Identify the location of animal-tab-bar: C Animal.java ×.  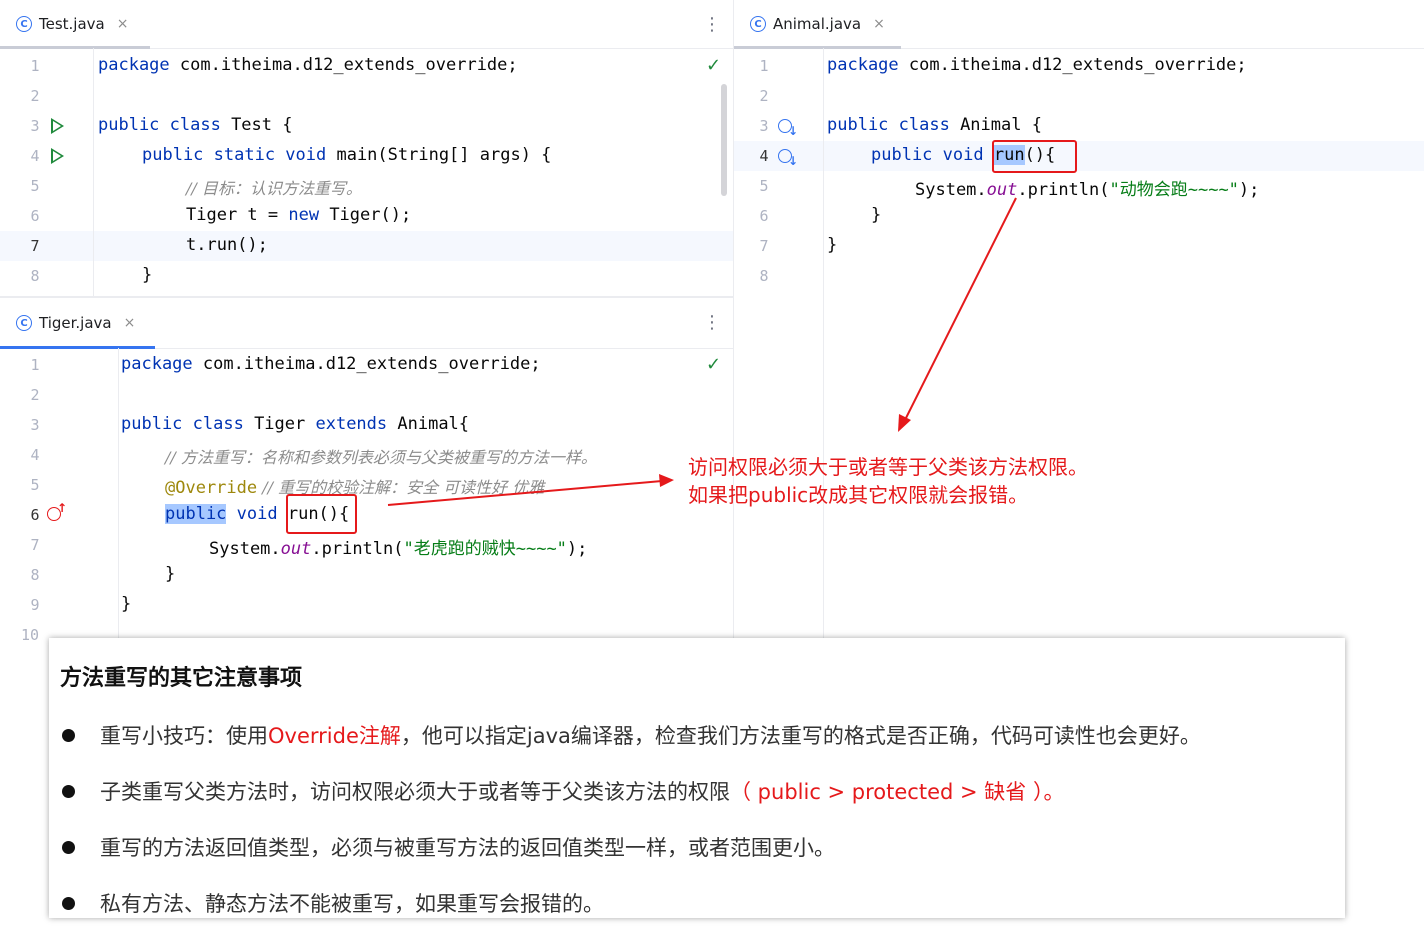
(1079, 24).